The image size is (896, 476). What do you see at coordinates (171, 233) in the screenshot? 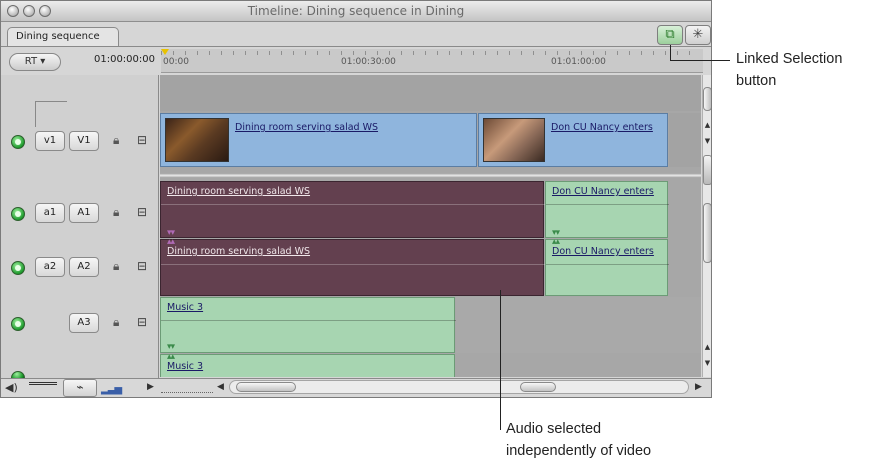
I see `link-indicator-icon: ▾▾` at bounding box center [171, 233].